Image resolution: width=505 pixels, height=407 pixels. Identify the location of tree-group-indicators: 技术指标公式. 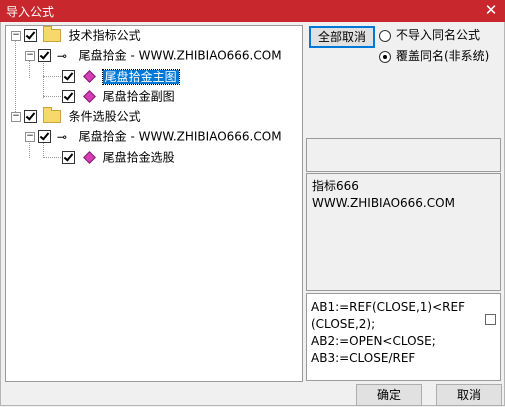
(82, 34).